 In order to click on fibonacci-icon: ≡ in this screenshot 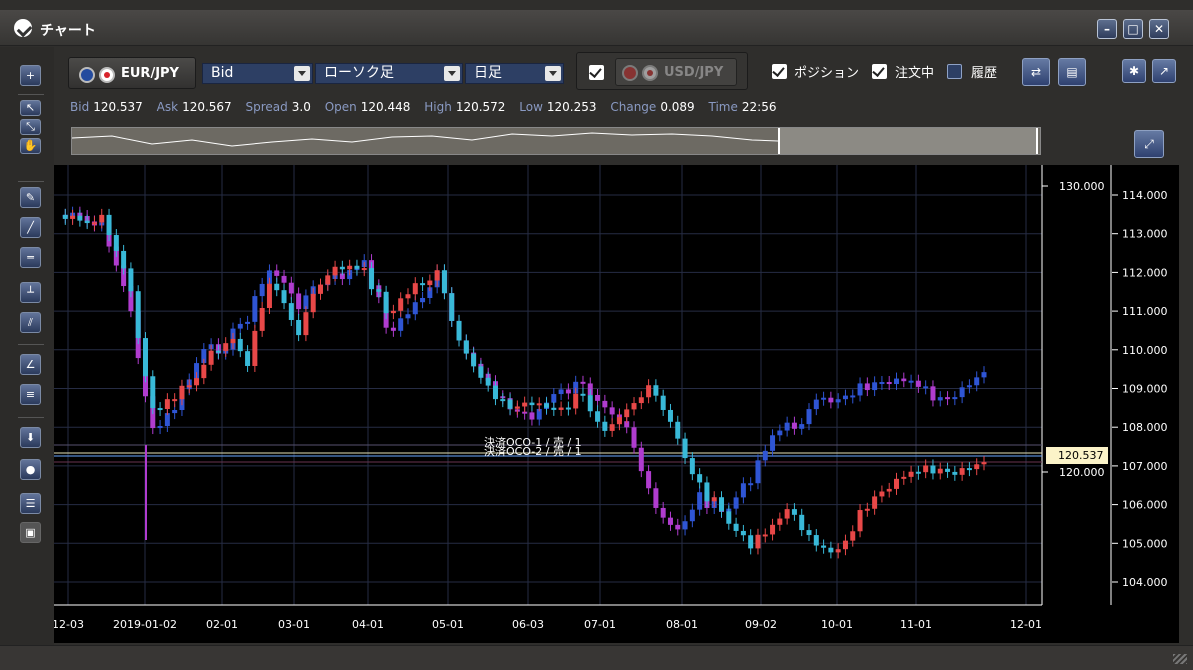, I will do `click(30, 394)`.